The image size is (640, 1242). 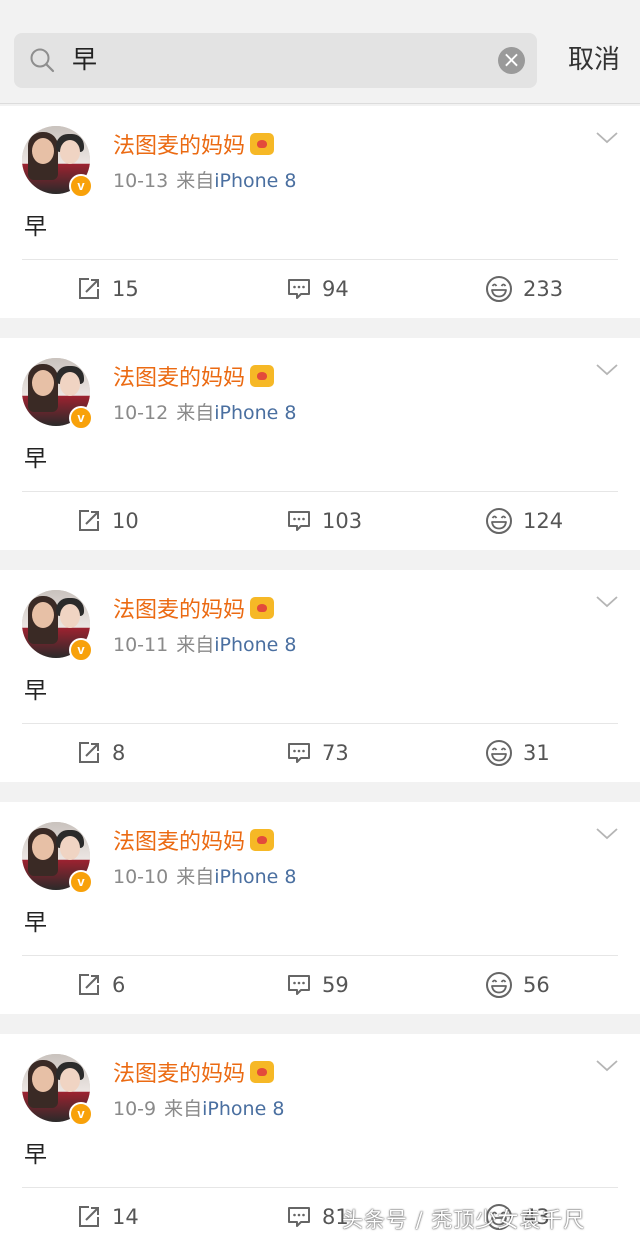 I want to click on comment-count: 73, so click(x=335, y=753).